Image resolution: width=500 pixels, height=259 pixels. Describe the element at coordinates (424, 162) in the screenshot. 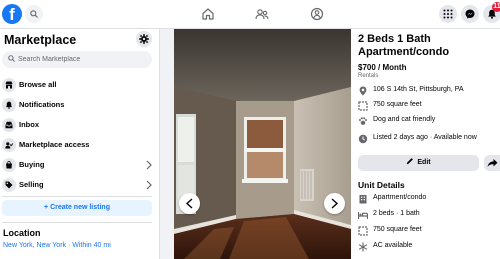

I see `edit-label: Edit` at that location.